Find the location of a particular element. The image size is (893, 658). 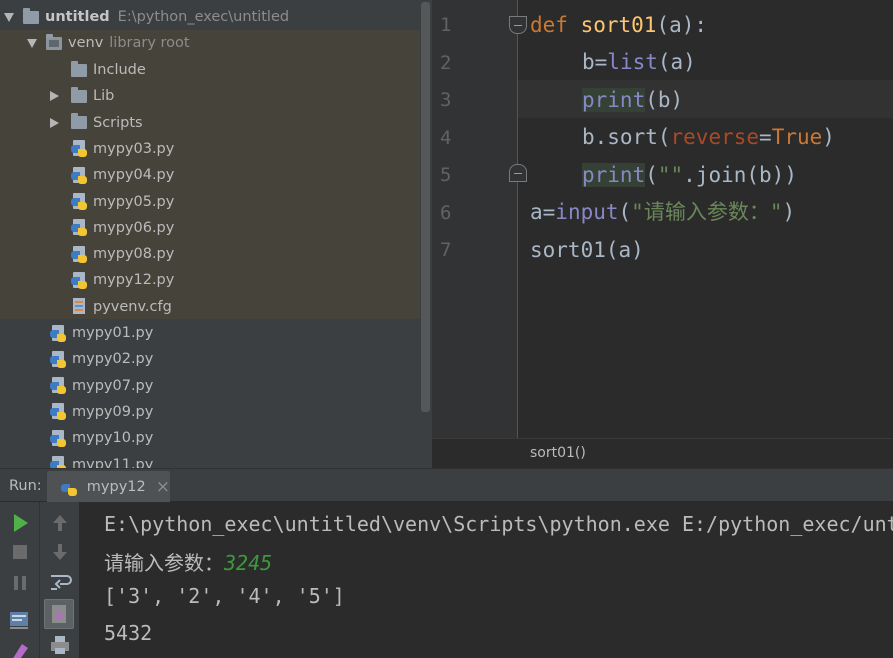

caret-row-highlight is located at coordinates (705, 99).